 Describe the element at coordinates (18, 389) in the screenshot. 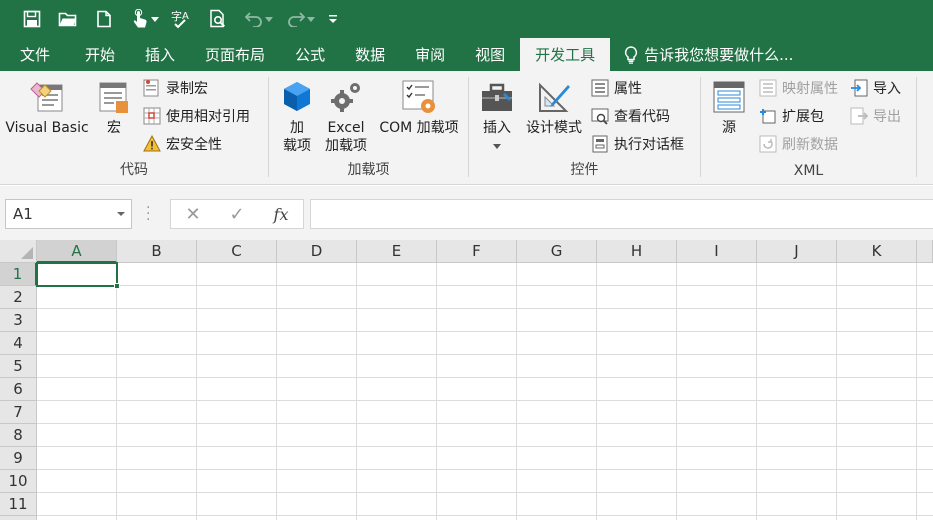

I see `row-header: 6` at that location.